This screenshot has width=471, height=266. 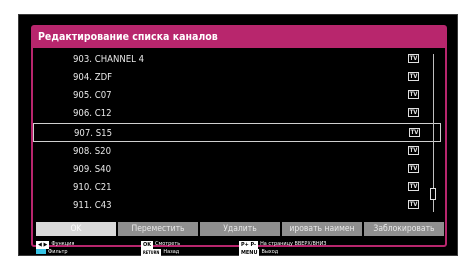 What do you see at coordinates (249, 253) in the screenshot?
I see `menu-key-icon: MENU` at bounding box center [249, 253].